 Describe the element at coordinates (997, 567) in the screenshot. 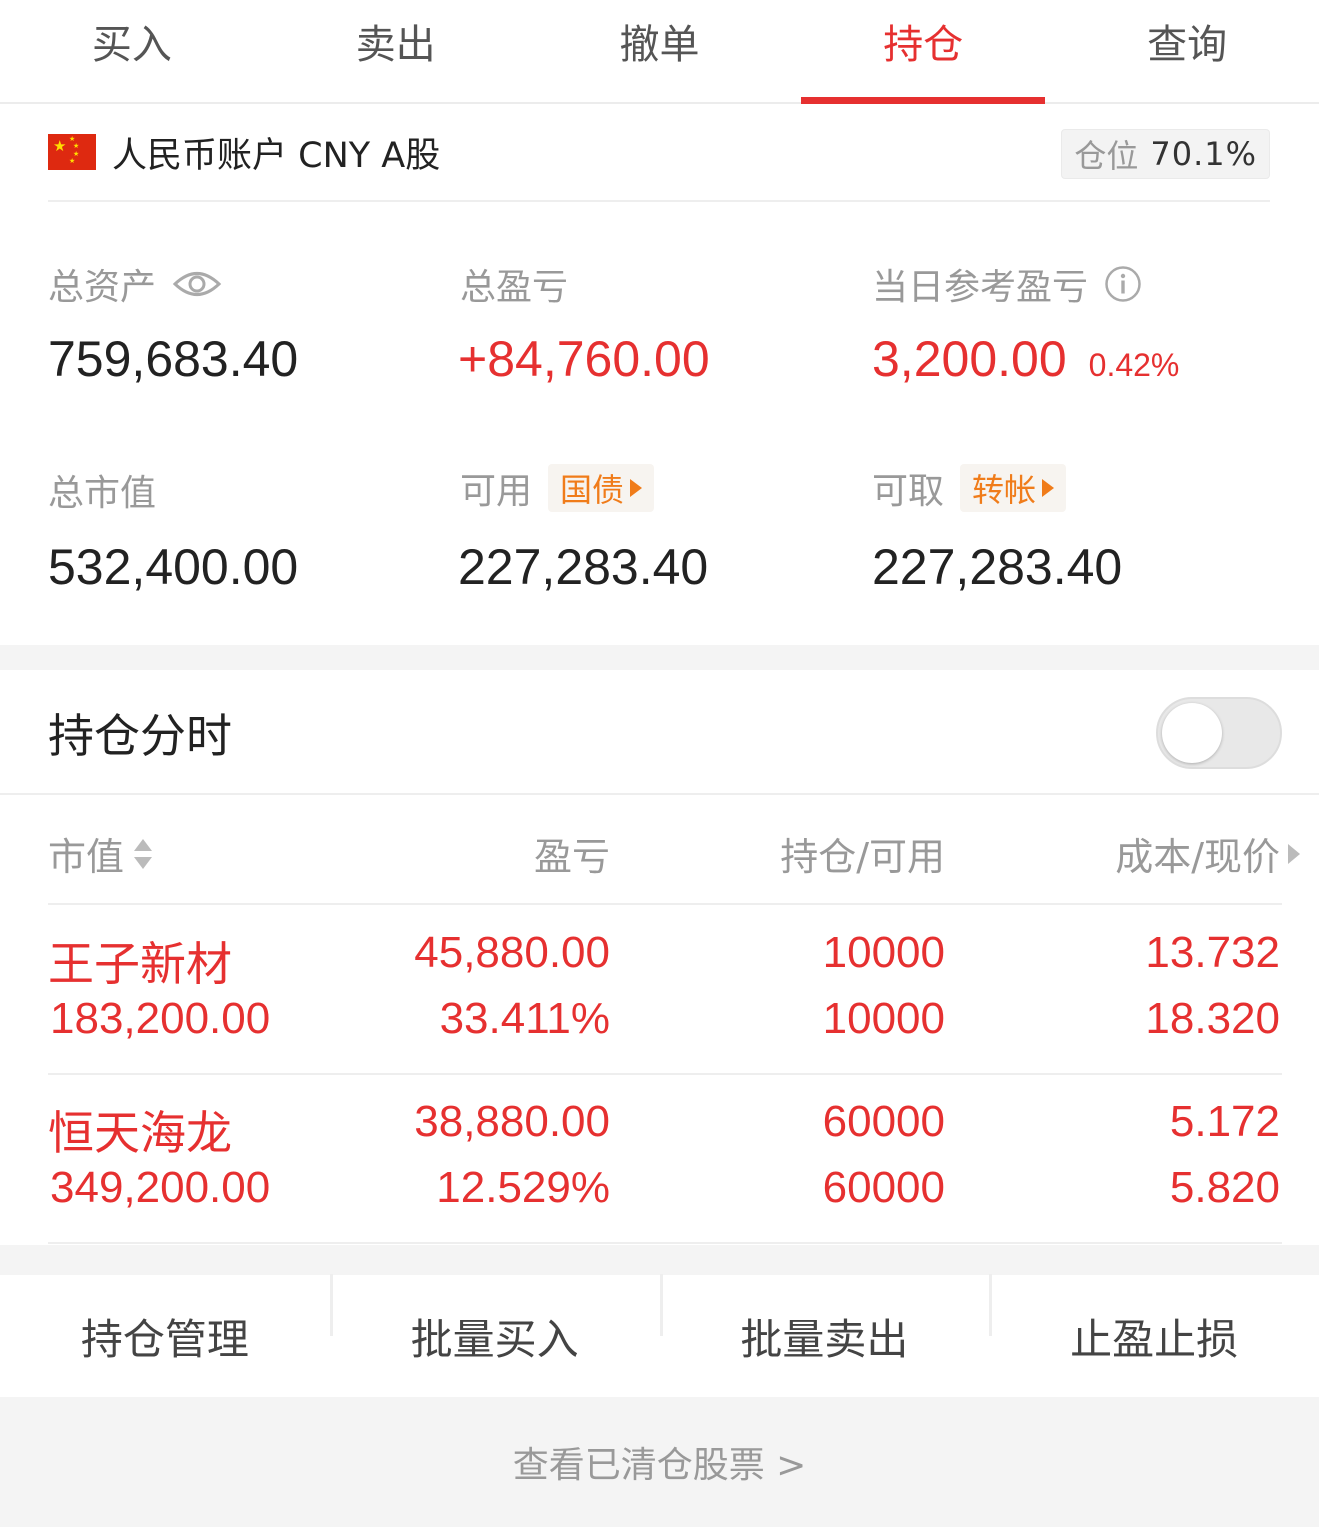

I see `withdrawable-value: 227,283.40` at that location.